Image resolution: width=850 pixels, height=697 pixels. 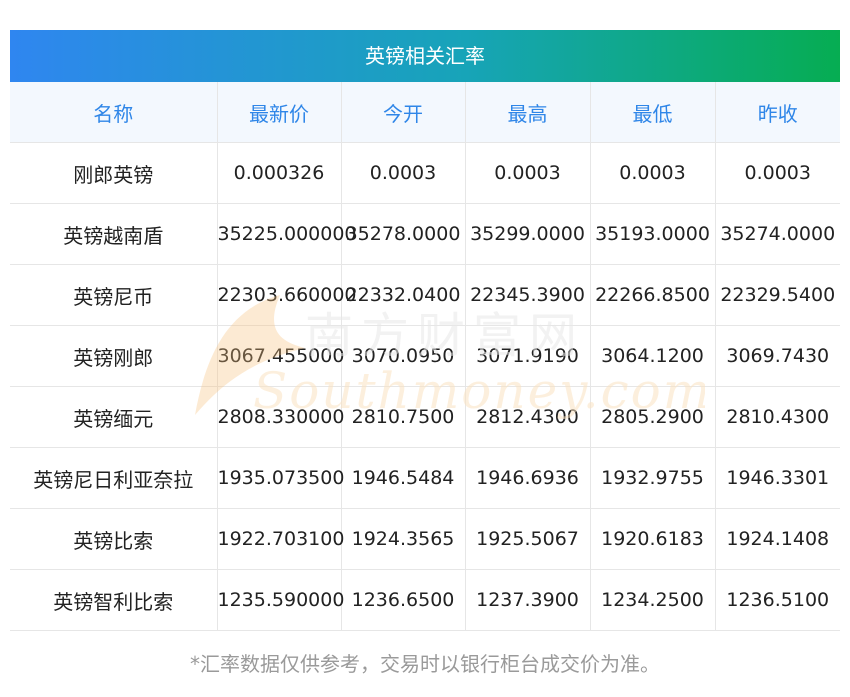 I want to click on open-price: 1924.3565, so click(x=403, y=539).